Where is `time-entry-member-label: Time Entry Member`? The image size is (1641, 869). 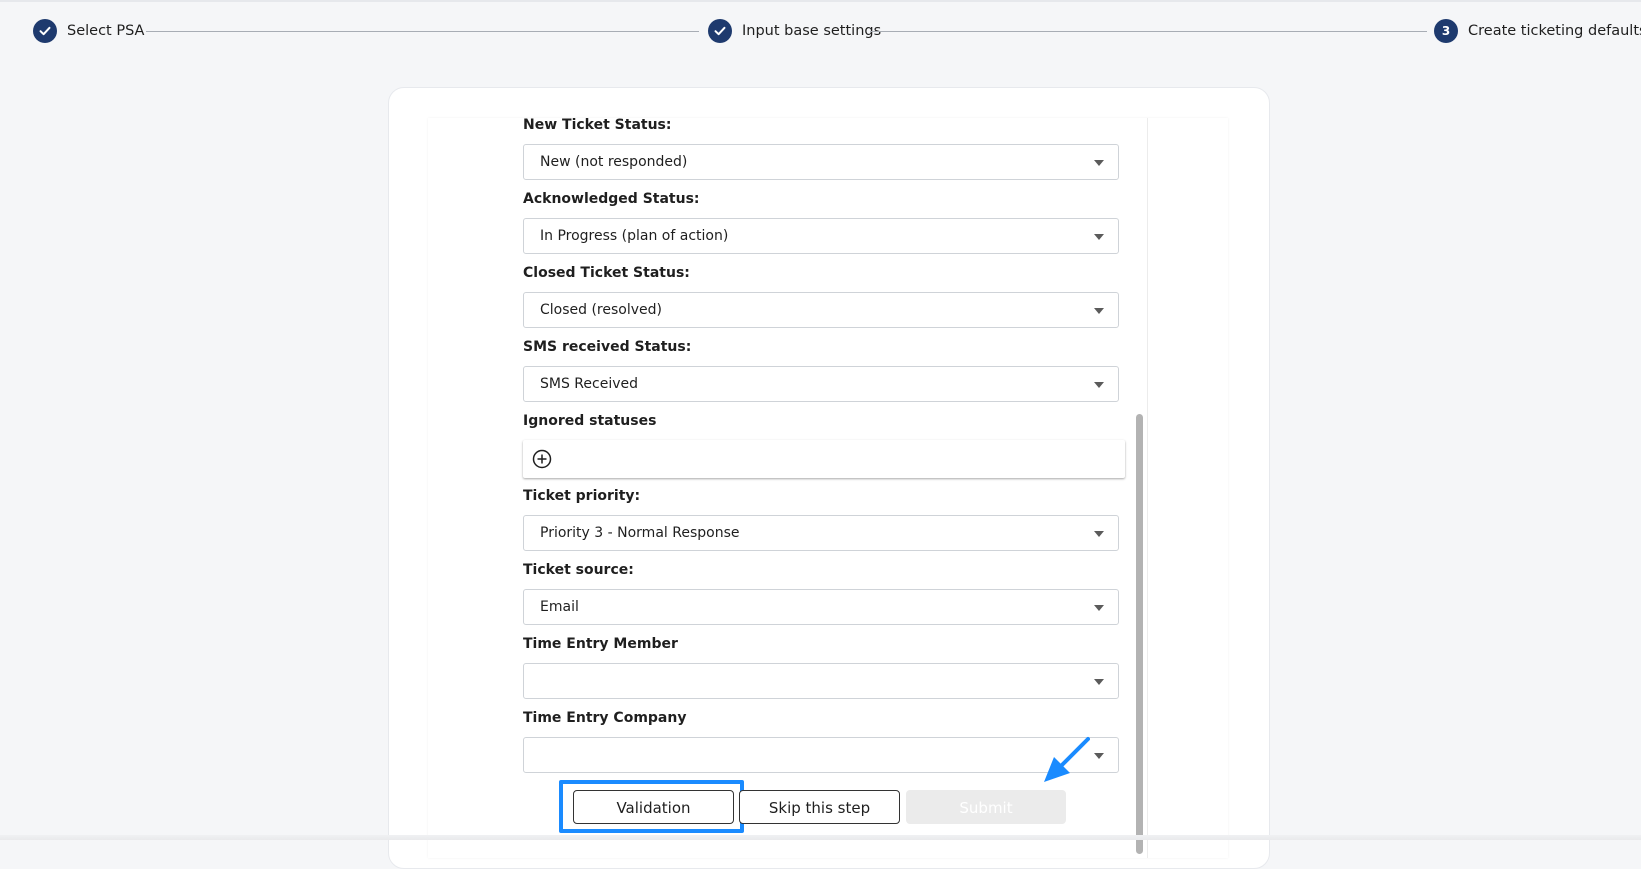
time-entry-member-label: Time Entry Member is located at coordinates (600, 644).